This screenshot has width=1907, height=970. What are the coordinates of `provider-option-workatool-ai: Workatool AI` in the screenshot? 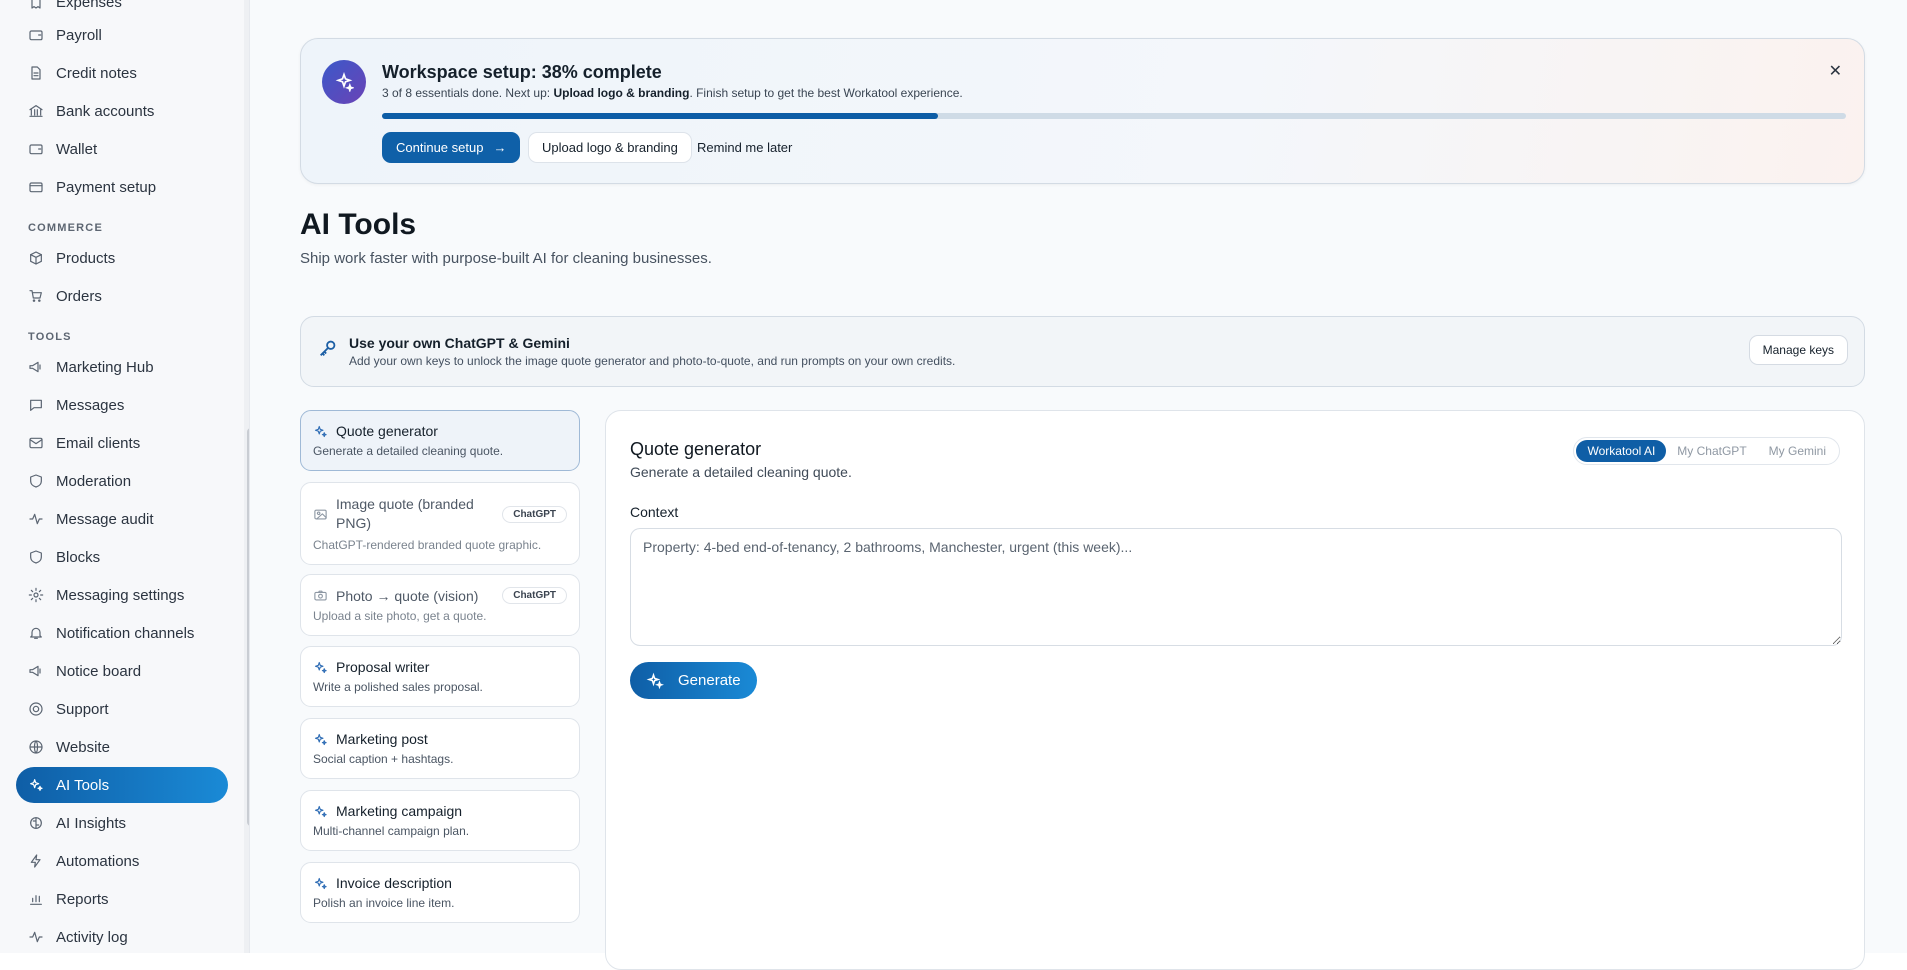 It's located at (1621, 451).